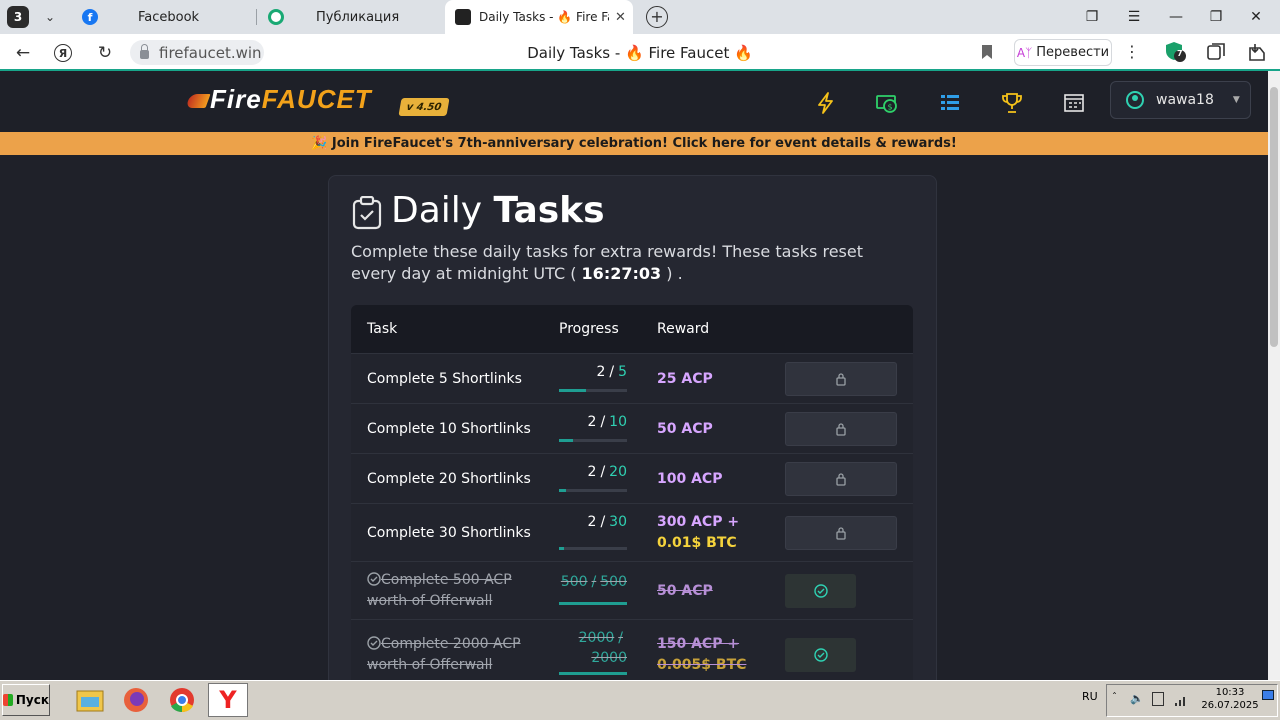  What do you see at coordinates (136, 700) in the screenshot?
I see `firefox-icon` at bounding box center [136, 700].